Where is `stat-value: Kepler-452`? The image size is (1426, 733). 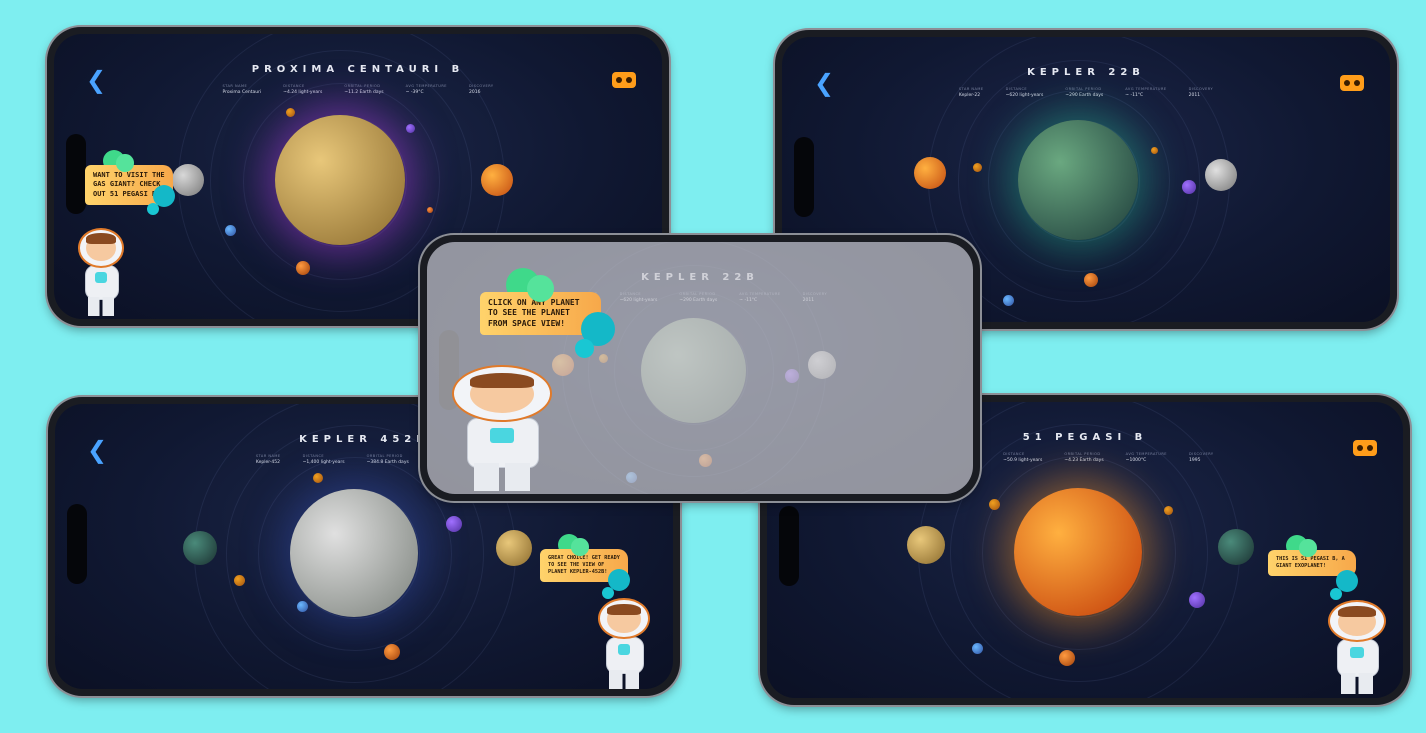 stat-value: Kepler-452 is located at coordinates (267, 462).